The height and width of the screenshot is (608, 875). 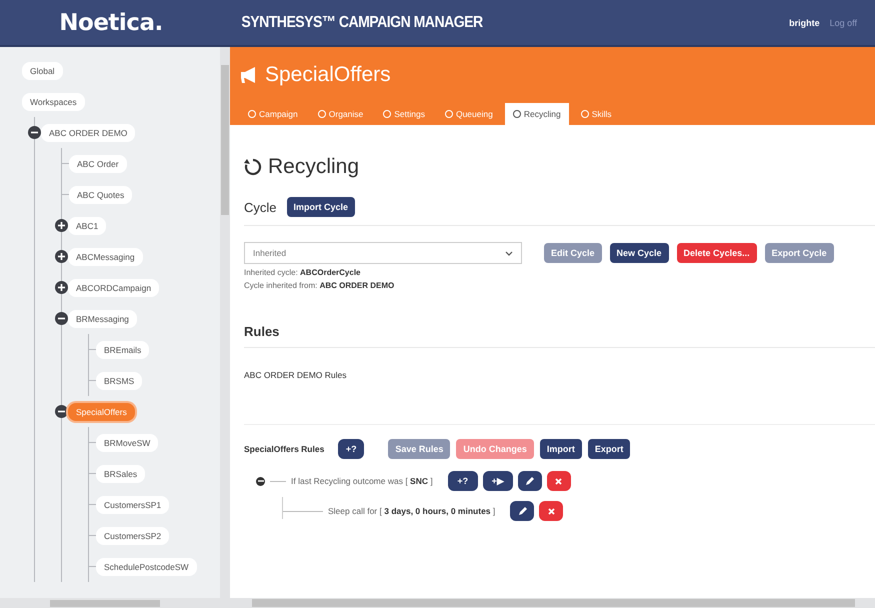 I want to click on logo: Noetica., so click(x=111, y=23).